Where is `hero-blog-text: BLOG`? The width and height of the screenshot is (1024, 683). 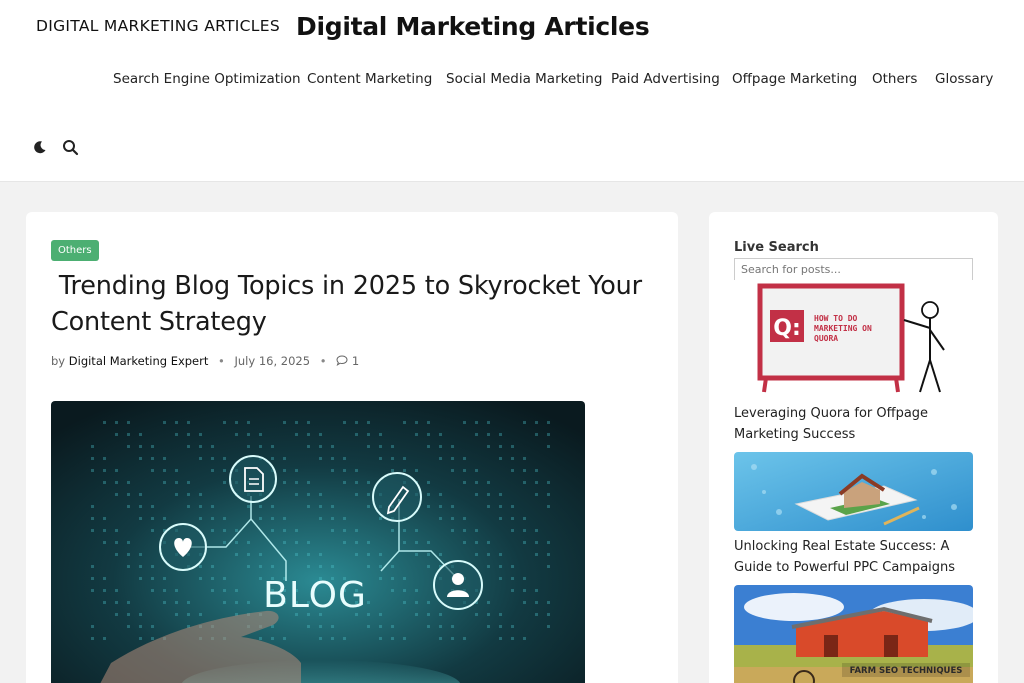 hero-blog-text: BLOG is located at coordinates (315, 595).